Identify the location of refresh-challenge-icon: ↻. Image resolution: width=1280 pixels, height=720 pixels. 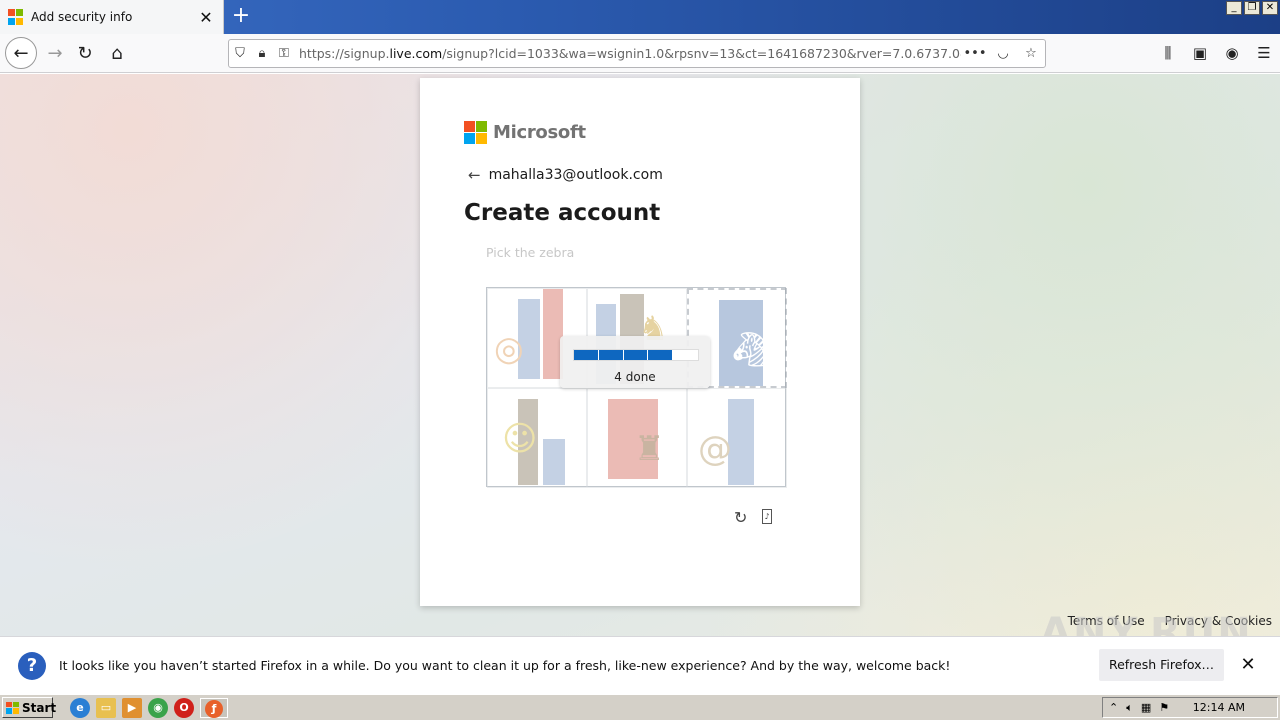
(740, 517).